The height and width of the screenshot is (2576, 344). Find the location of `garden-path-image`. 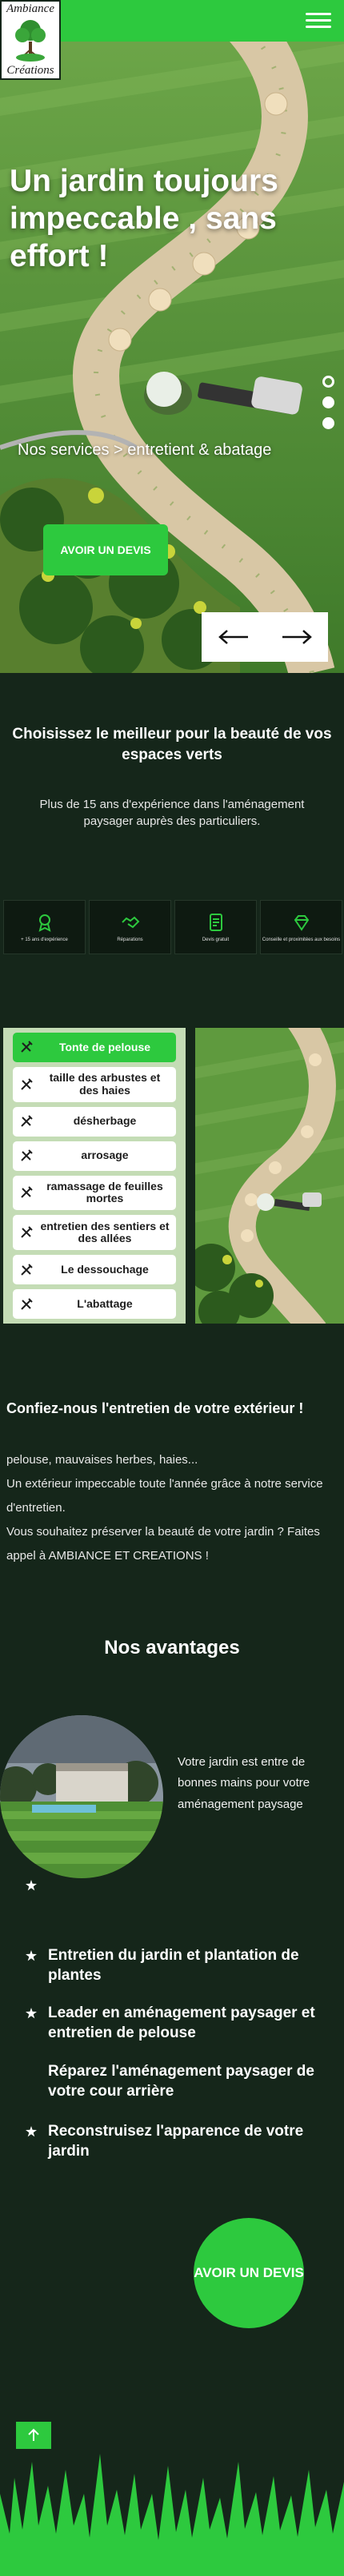

garden-path-image is located at coordinates (269, 1176).